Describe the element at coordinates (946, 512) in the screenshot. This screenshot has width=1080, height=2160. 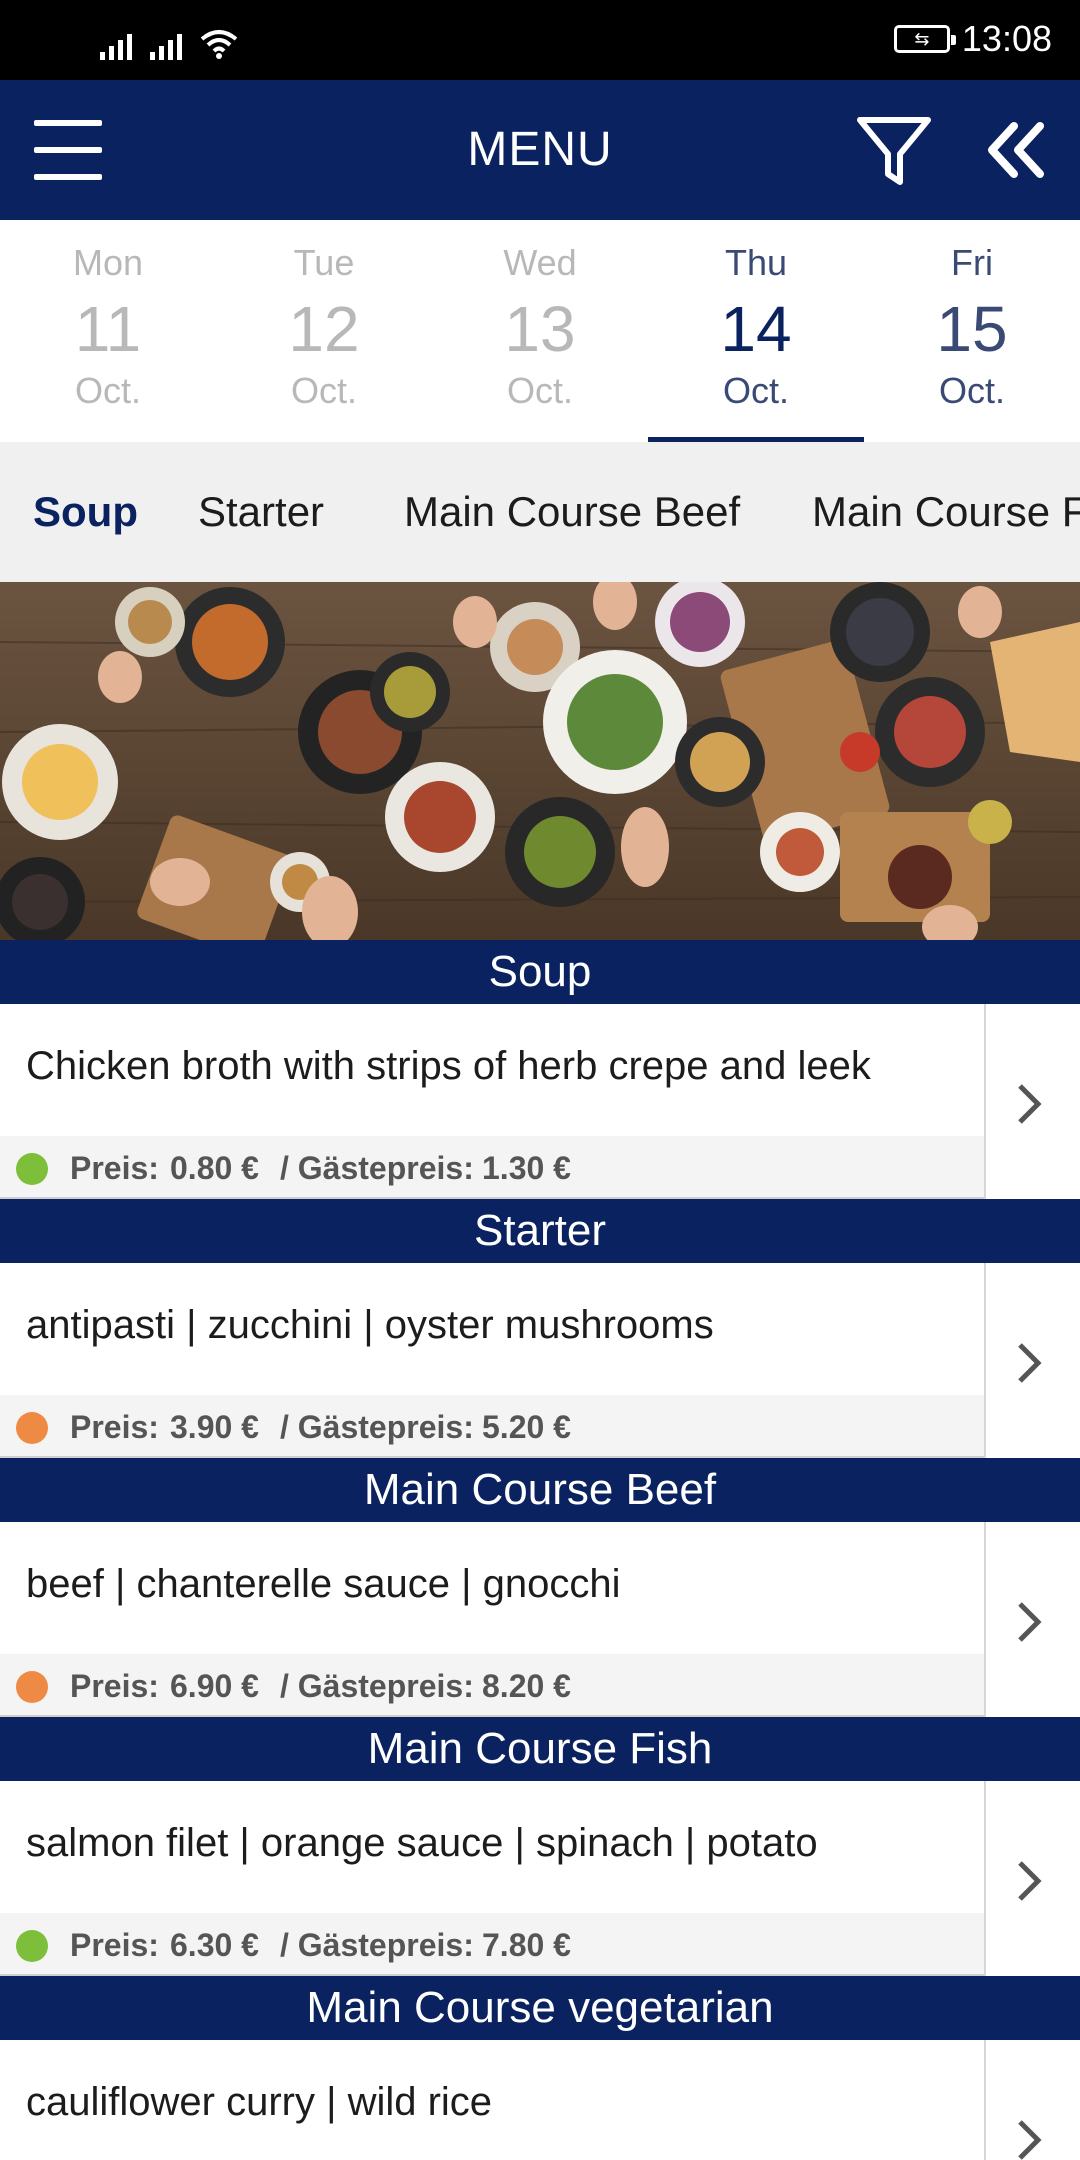
I see `tab-main-course-fish: Main Course Fish` at that location.